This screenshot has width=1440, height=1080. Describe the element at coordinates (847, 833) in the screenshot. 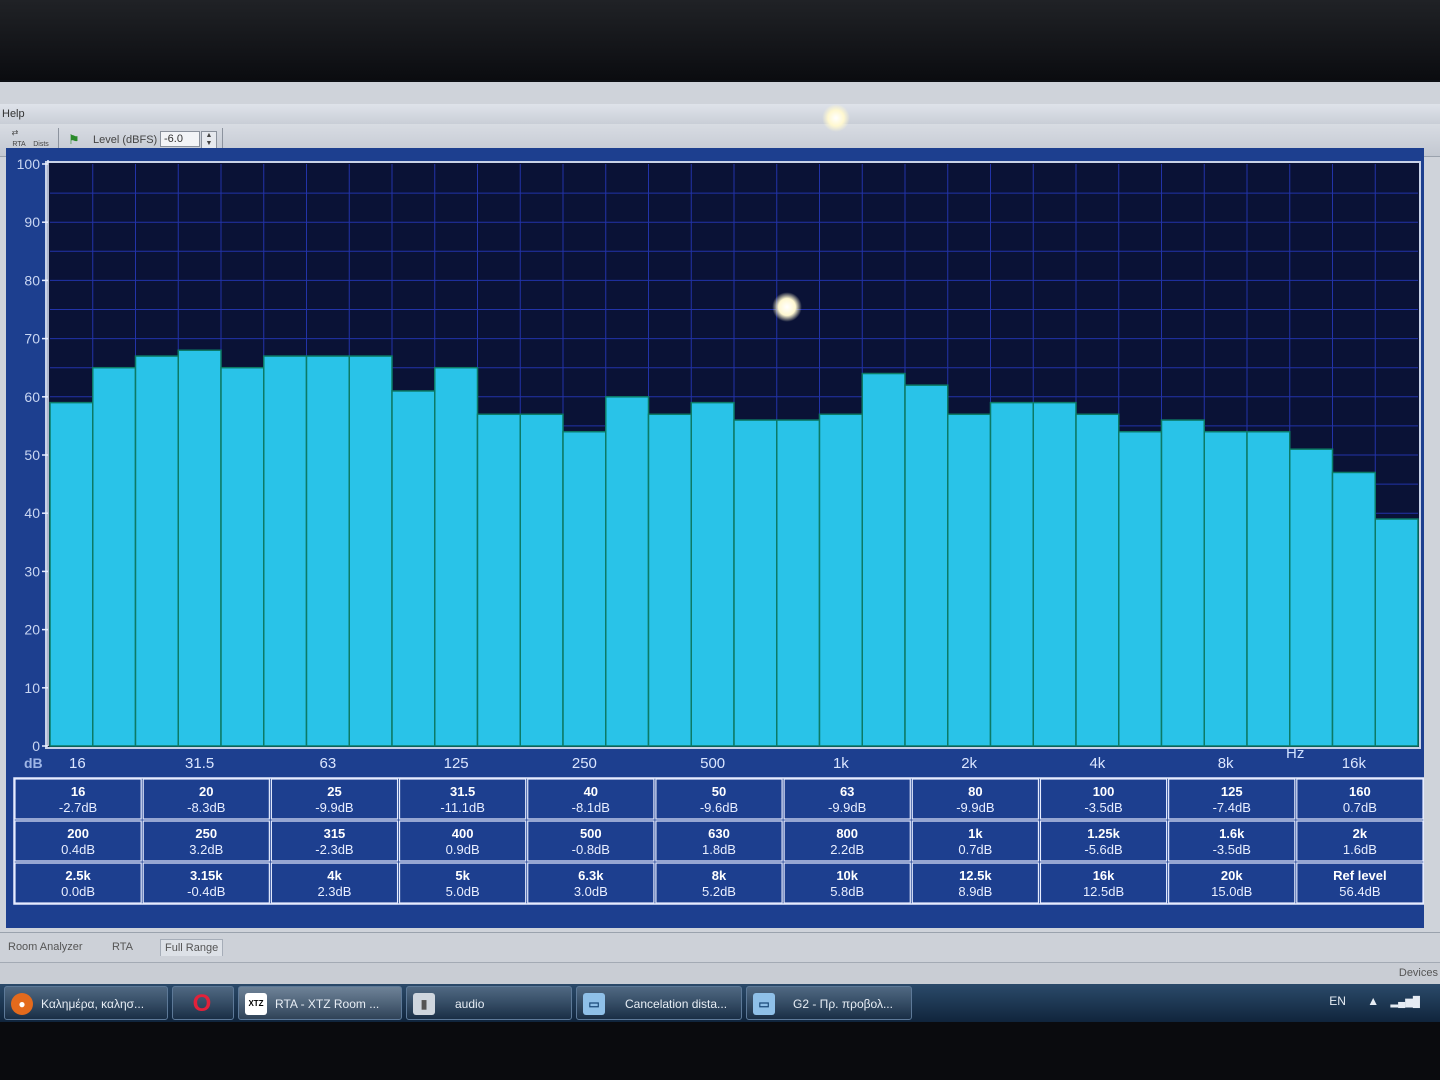

I see `eq-cell-freq: 800` at that location.